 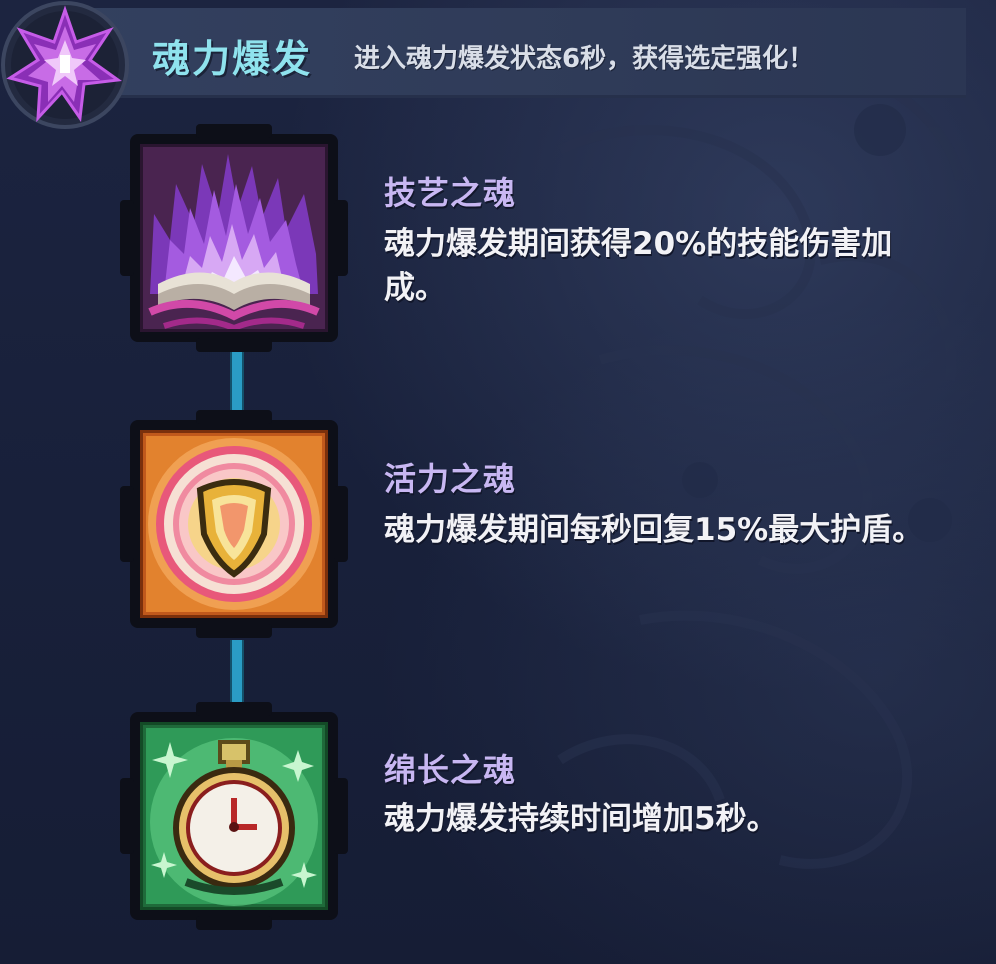 I want to click on perk-slot-skill, so click(x=234, y=238).